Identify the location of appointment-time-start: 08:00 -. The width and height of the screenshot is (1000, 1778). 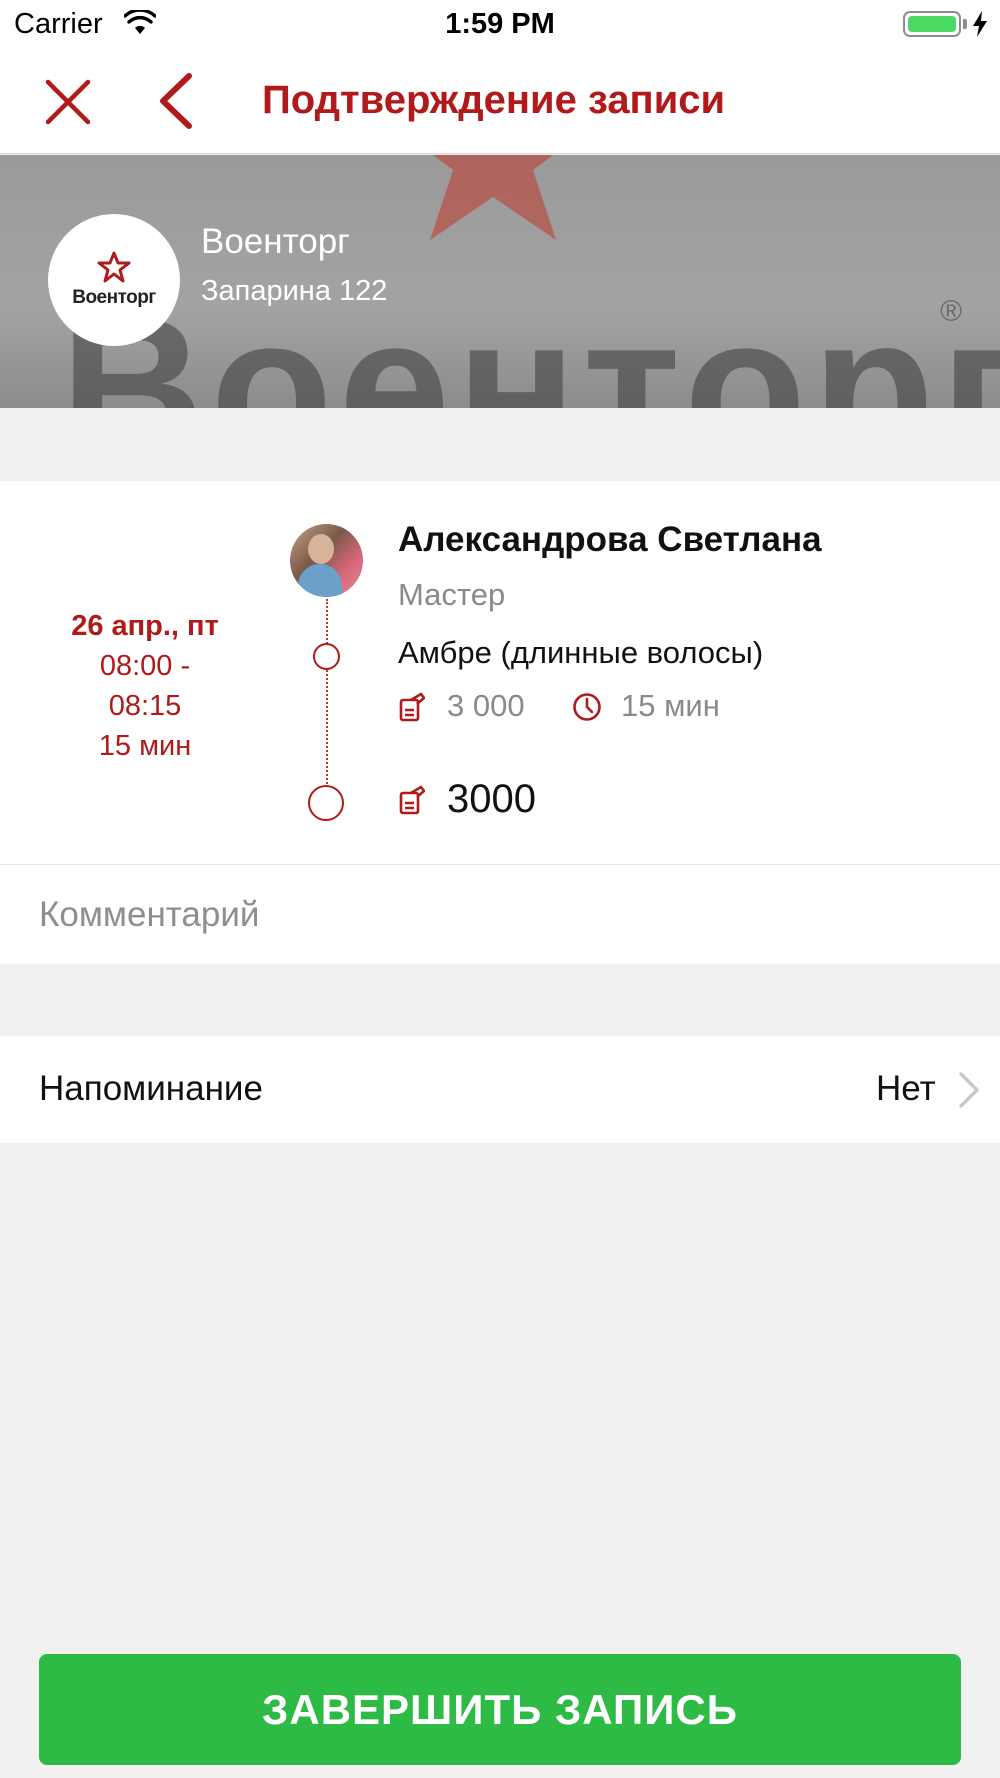
(145, 666).